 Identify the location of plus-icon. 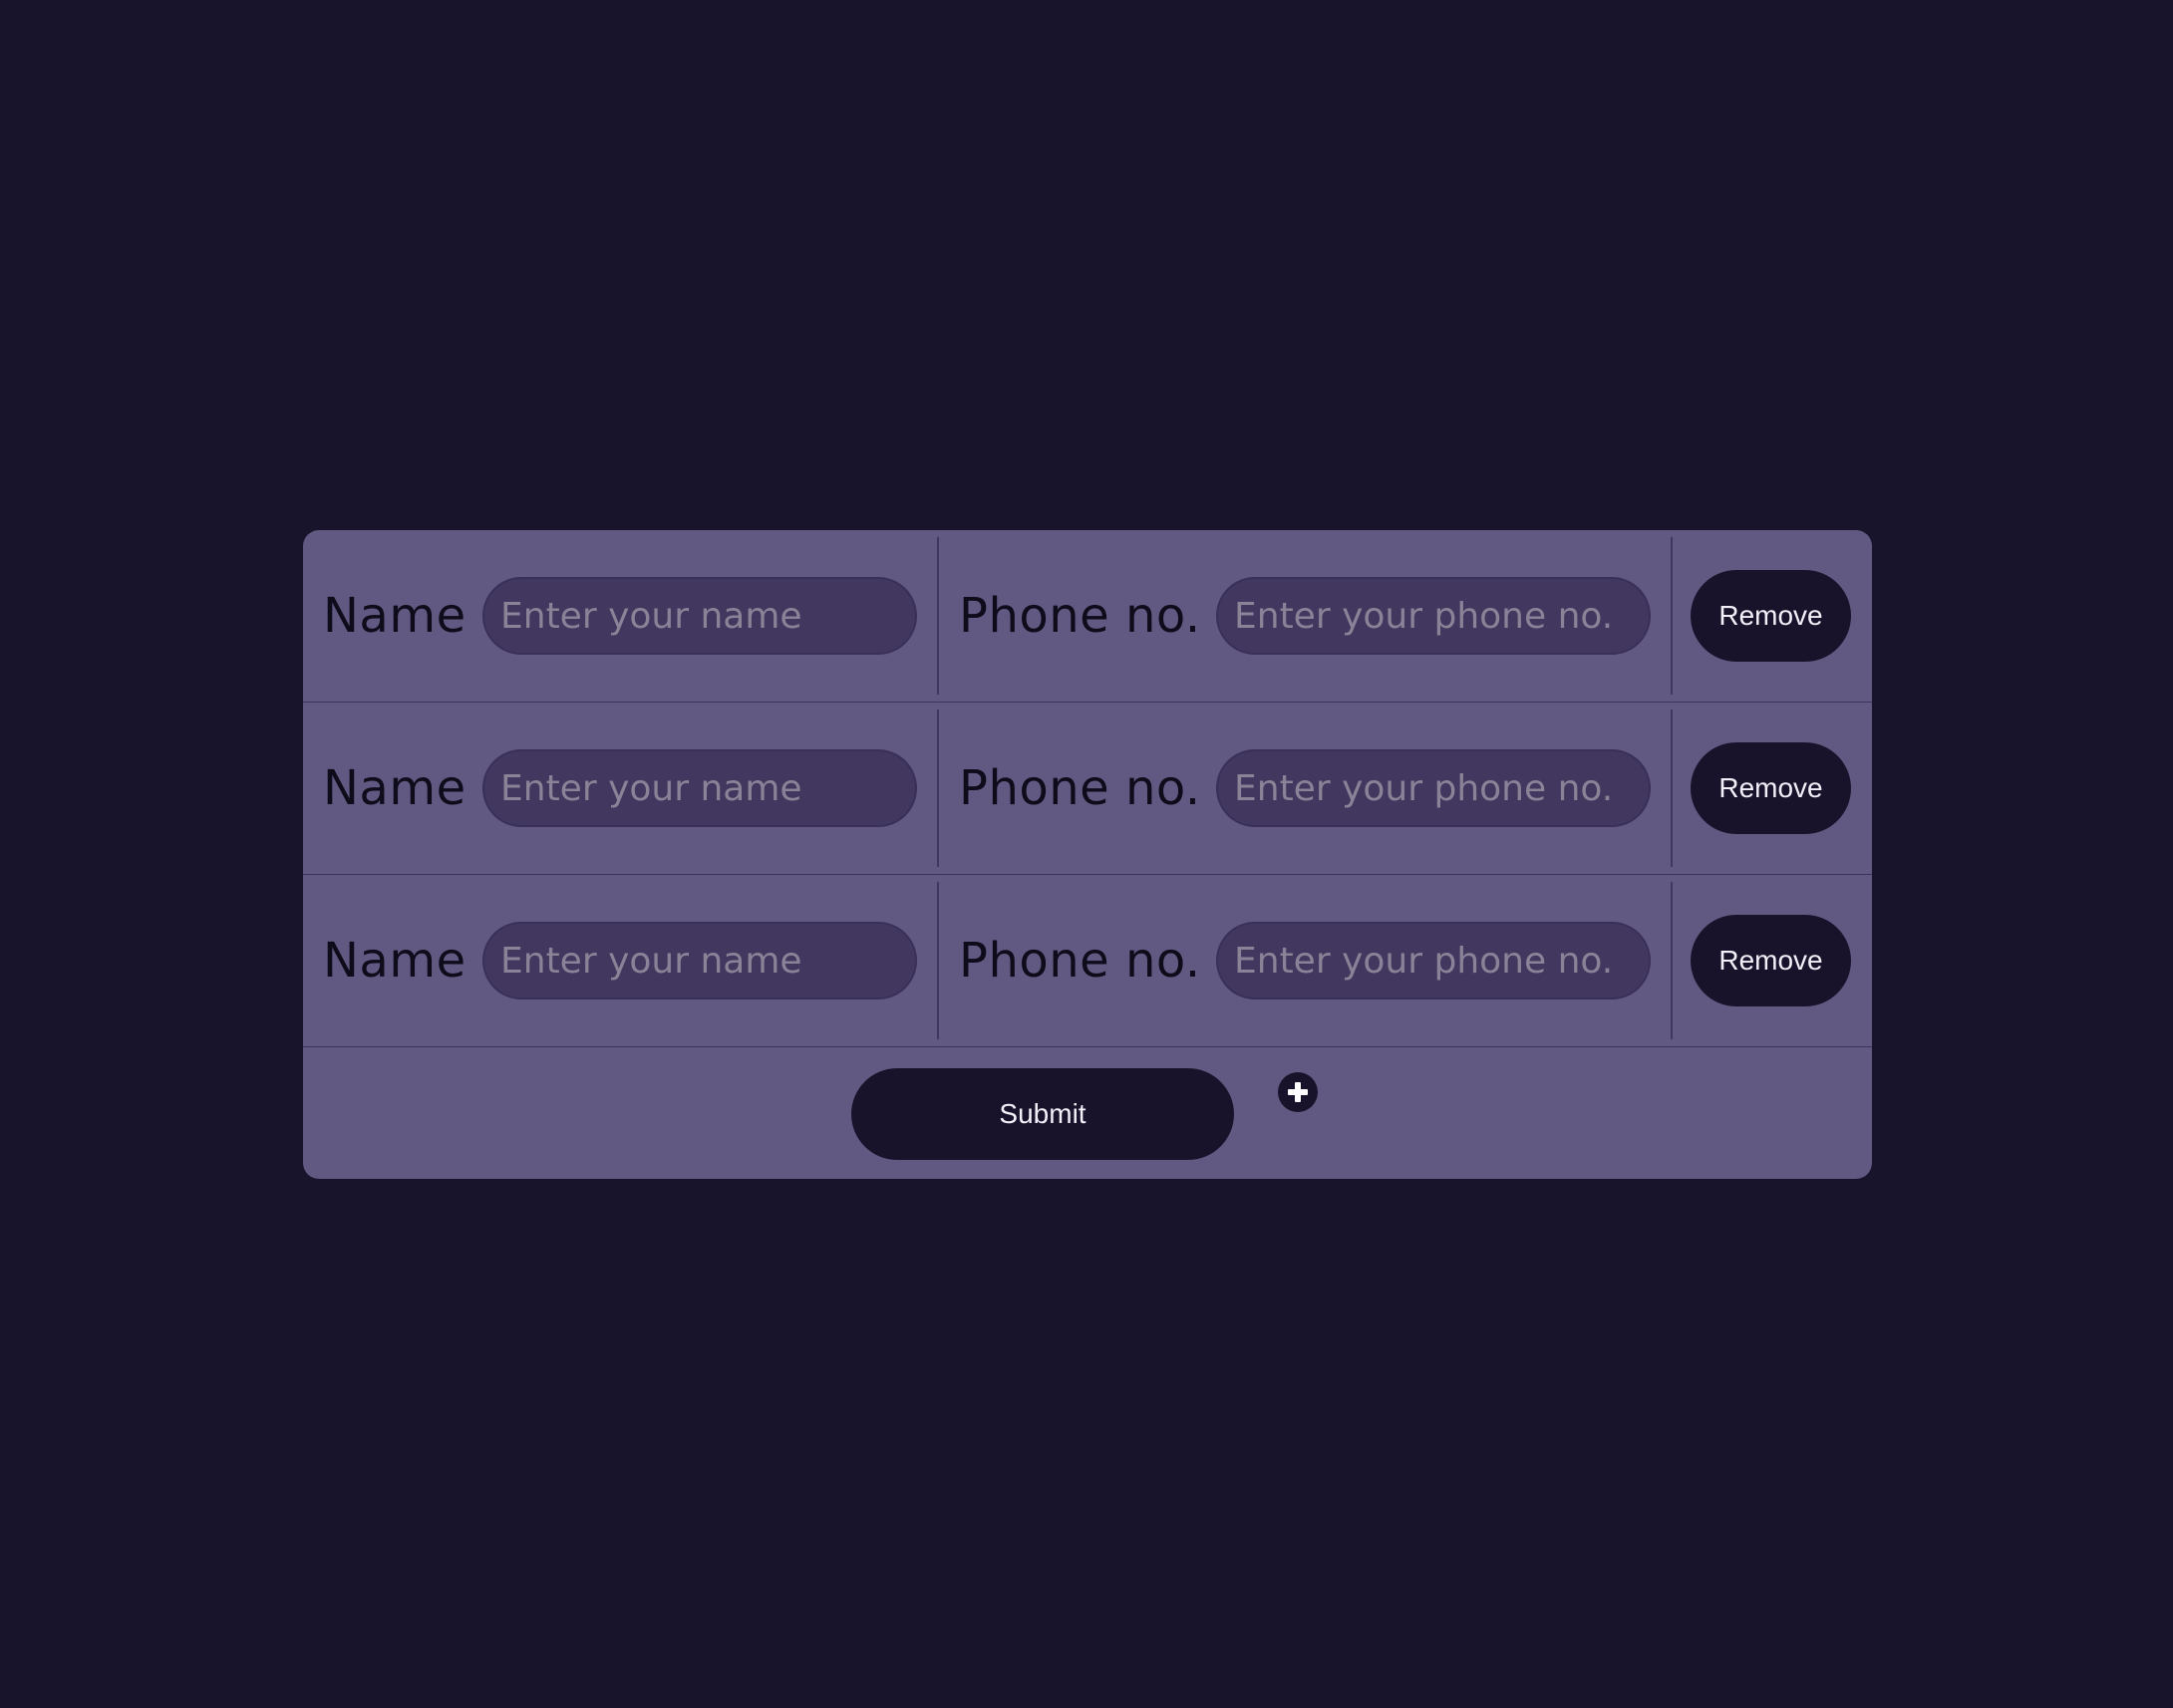
(1298, 1092).